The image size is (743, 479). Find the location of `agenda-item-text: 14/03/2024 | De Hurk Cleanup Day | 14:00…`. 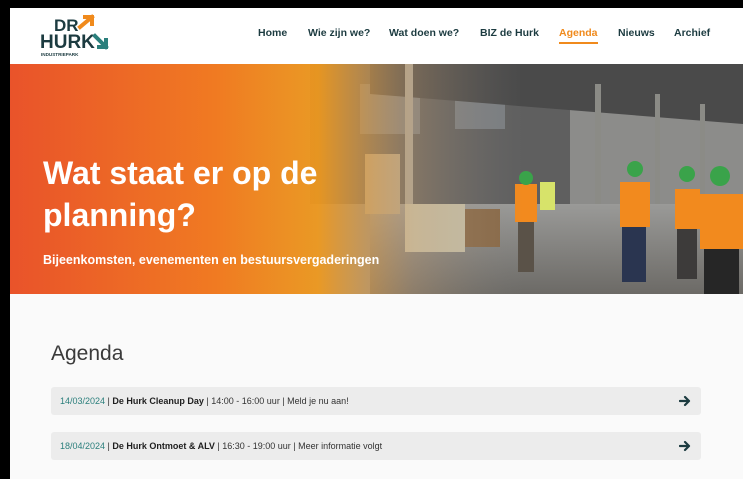

agenda-item-text: 14/03/2024 | De Hurk Cleanup Day | 14:00… is located at coordinates (204, 401).